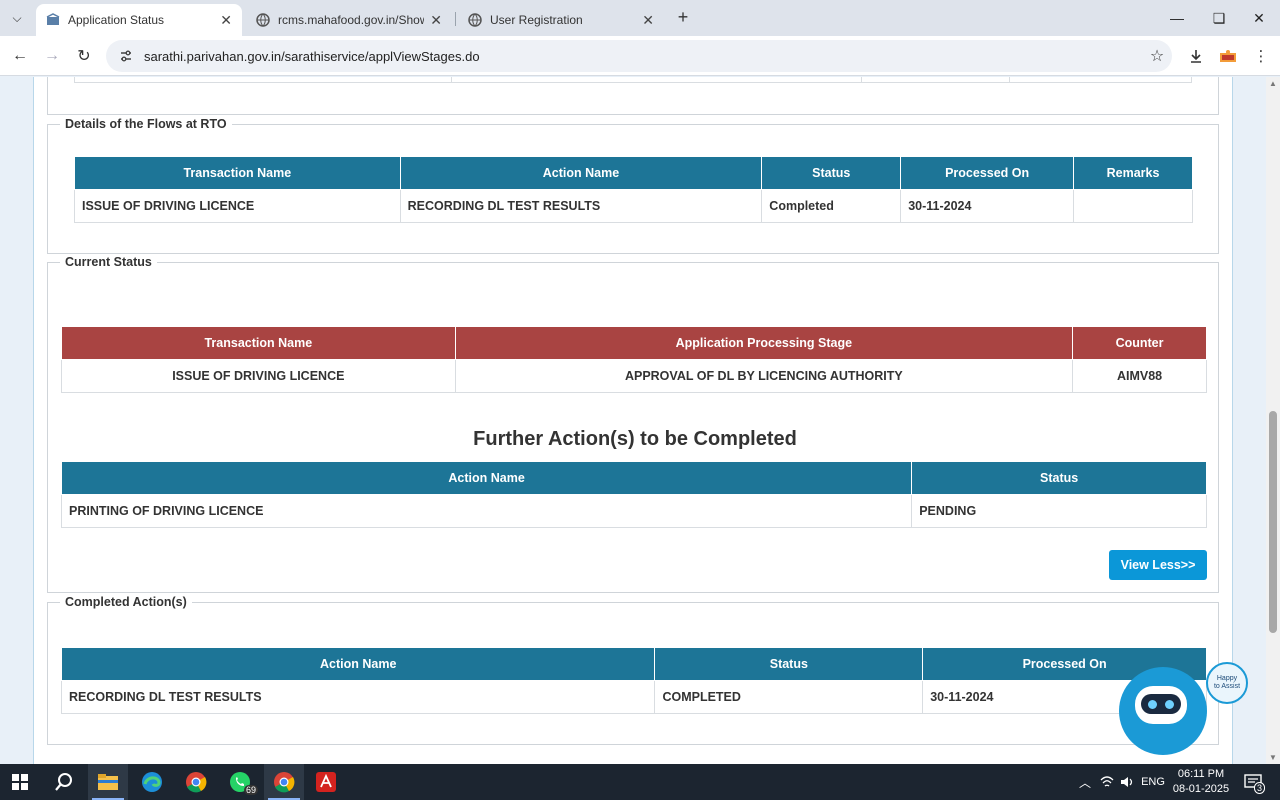 This screenshot has width=1280, height=800. Describe the element at coordinates (1201, 782) in the screenshot. I see `clock: 06:11 PM 08-01-2025` at that location.